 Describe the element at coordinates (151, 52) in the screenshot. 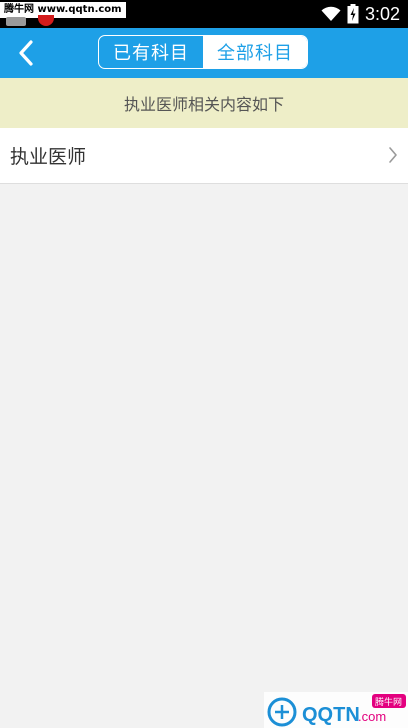

I see `tab-owned-subjects: 已有科目` at that location.